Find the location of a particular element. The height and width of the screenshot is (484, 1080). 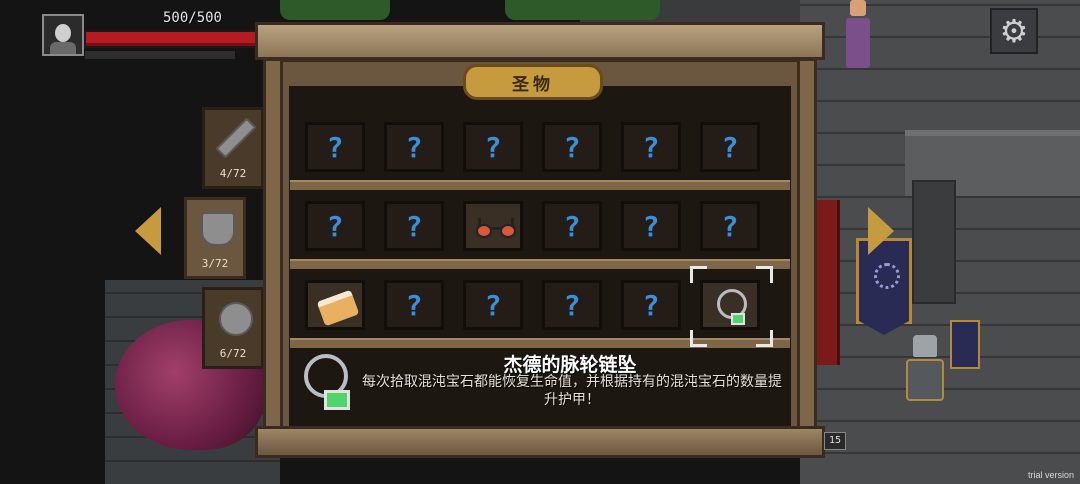

tab-count: 4/72 is located at coordinates (233, 173).